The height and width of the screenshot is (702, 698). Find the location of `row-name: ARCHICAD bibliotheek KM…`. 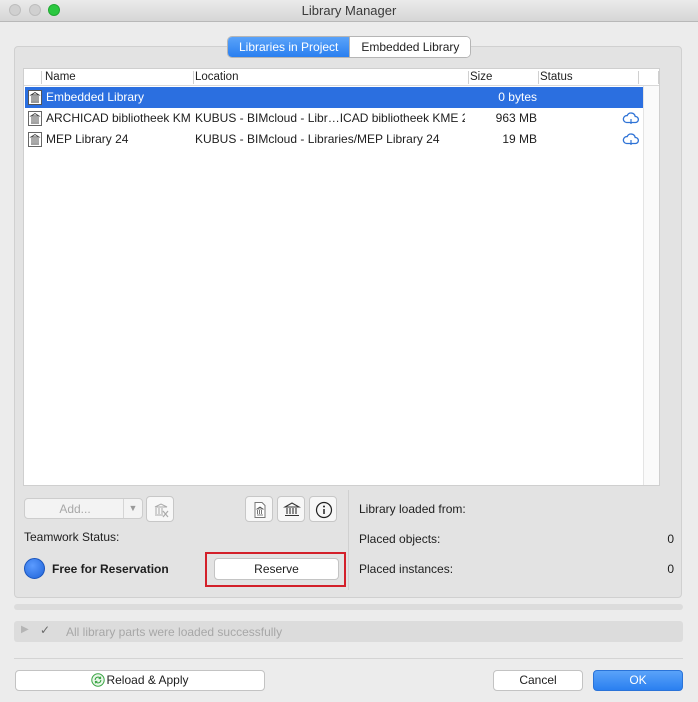

row-name: ARCHICAD bibliotheek KM… is located at coordinates (119, 118).